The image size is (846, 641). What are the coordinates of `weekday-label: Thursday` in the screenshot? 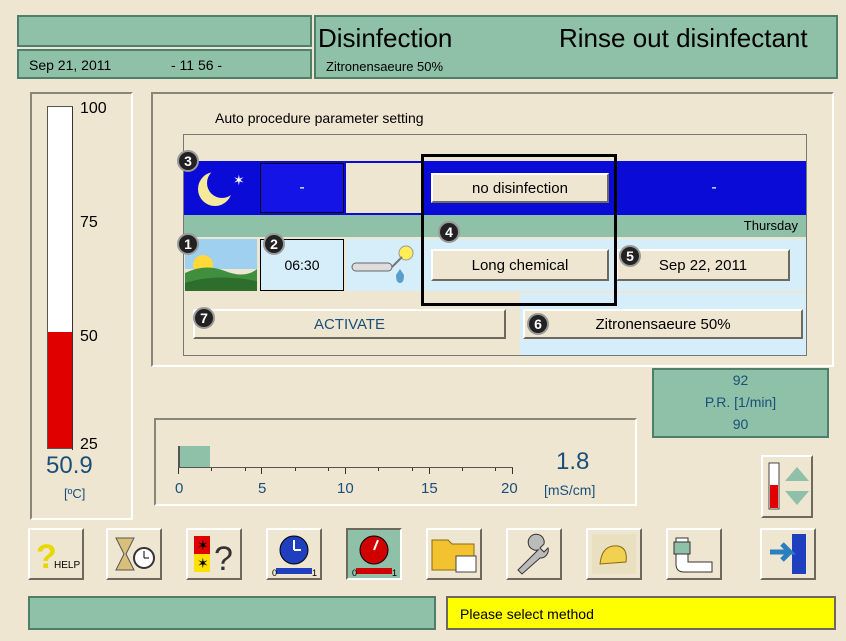 It's located at (770, 225).